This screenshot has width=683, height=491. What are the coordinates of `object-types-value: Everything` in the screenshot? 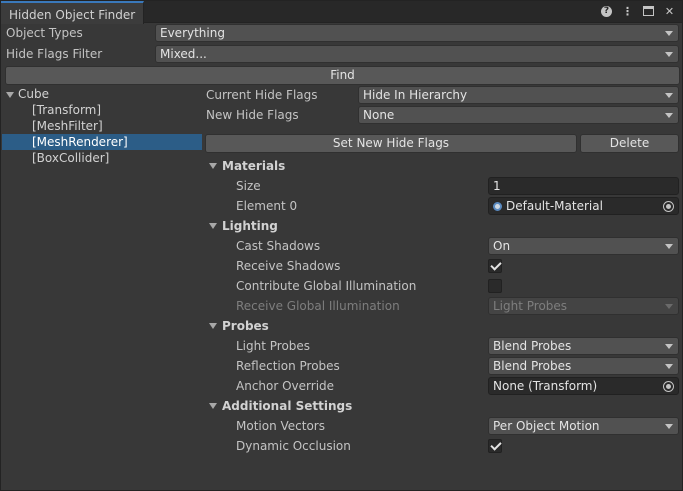 It's located at (192, 33).